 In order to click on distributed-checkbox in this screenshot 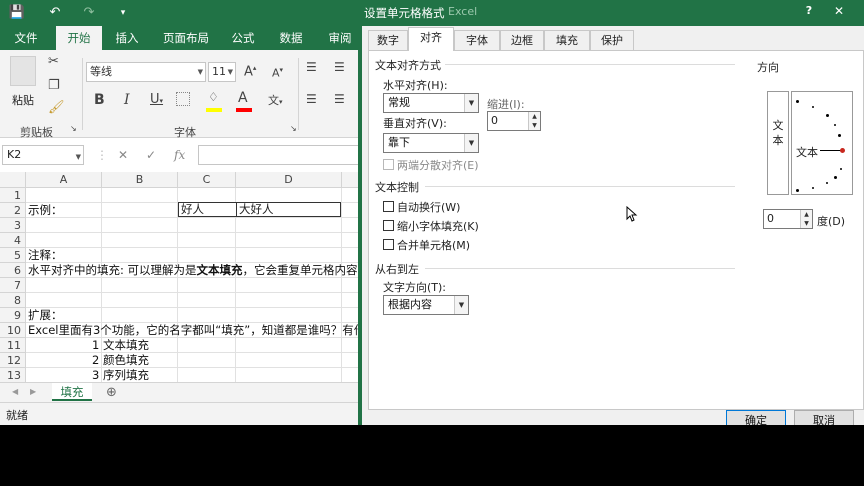, I will do `click(388, 164)`.